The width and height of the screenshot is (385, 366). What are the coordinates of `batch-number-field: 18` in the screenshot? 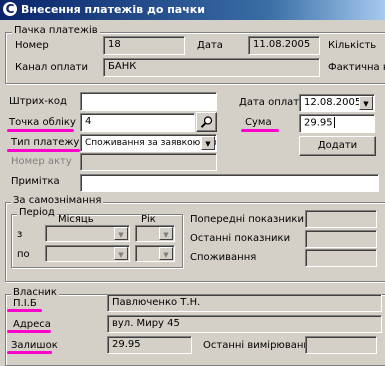 It's located at (144, 45).